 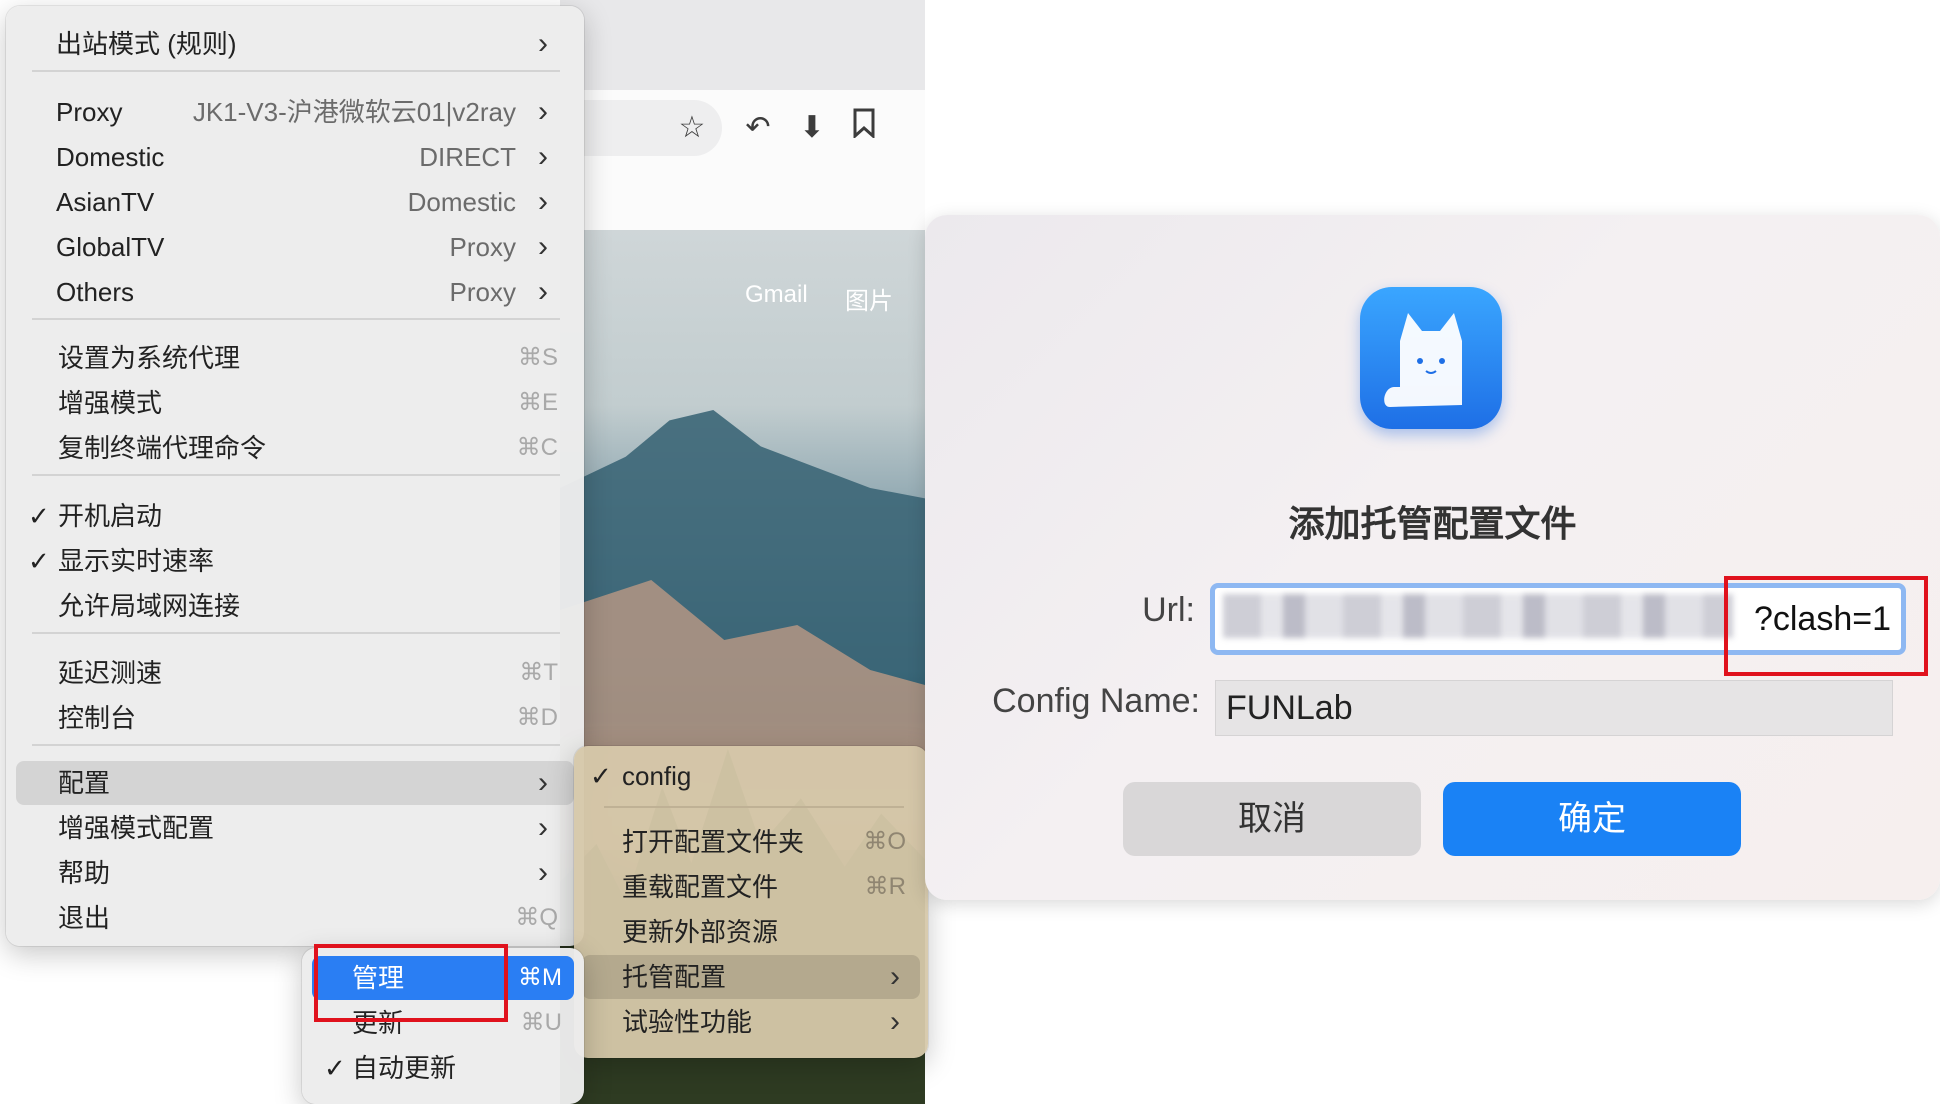 I want to click on menu-item-proxy: Proxy JK1-V3-沪港微软云01|v2ray ›, so click(x=295, y=112).